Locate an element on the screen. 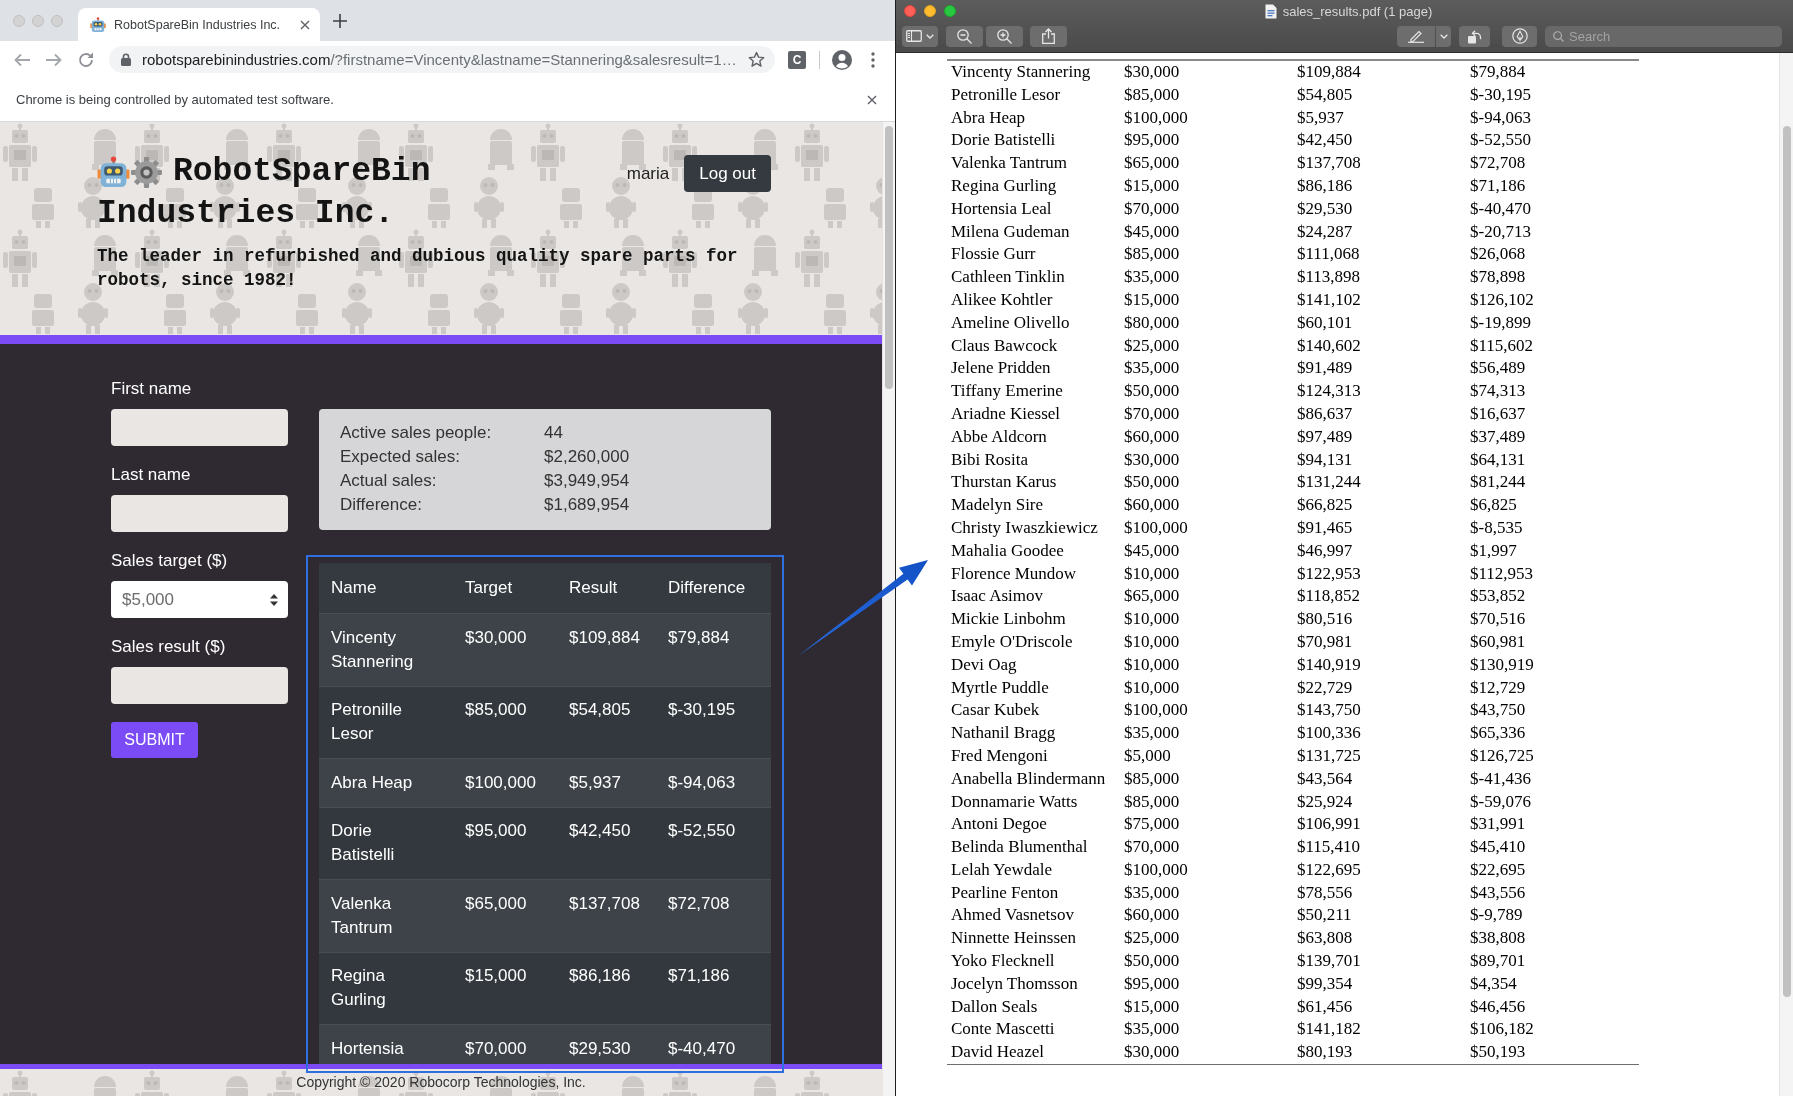  table-cell: $137,708 is located at coordinates (606, 915).